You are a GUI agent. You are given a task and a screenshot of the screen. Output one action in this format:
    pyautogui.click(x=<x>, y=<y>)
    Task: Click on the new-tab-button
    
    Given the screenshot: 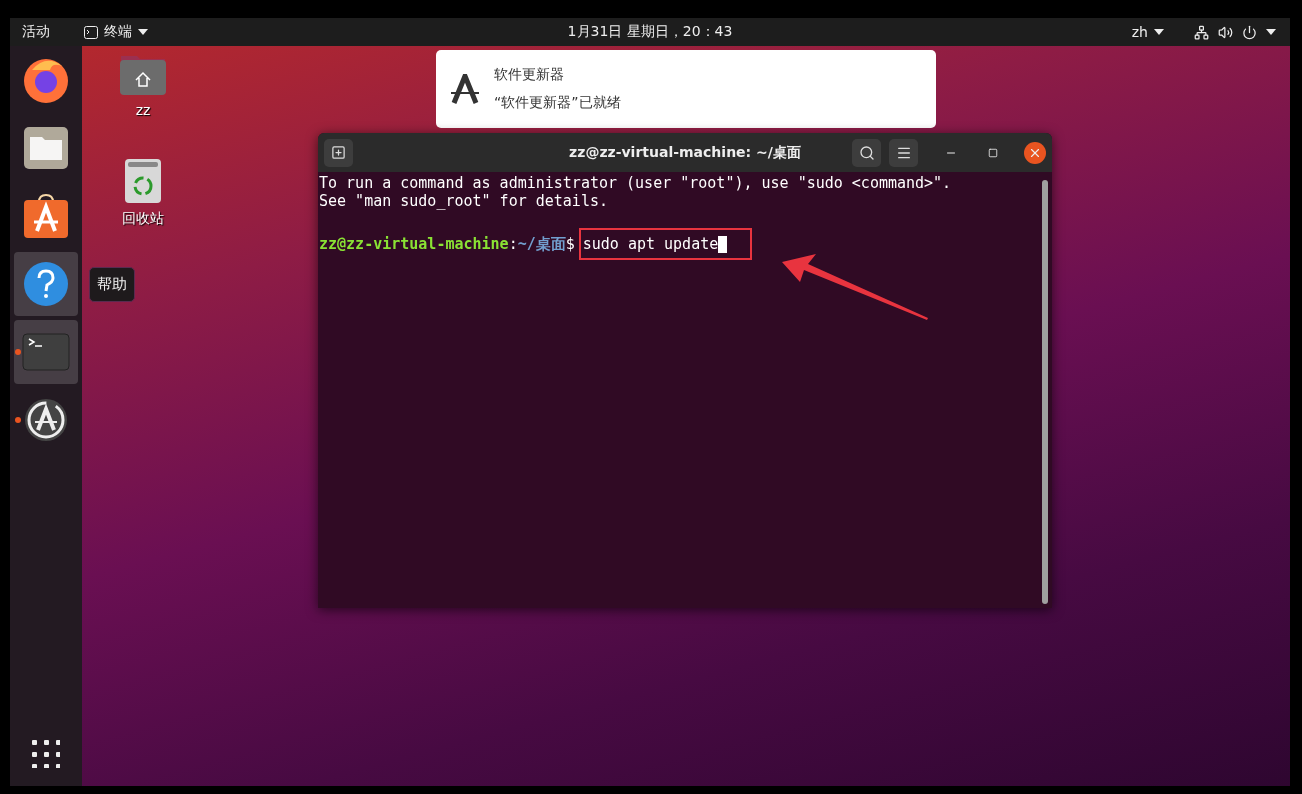 What is the action you would take?
    pyautogui.click(x=338, y=152)
    